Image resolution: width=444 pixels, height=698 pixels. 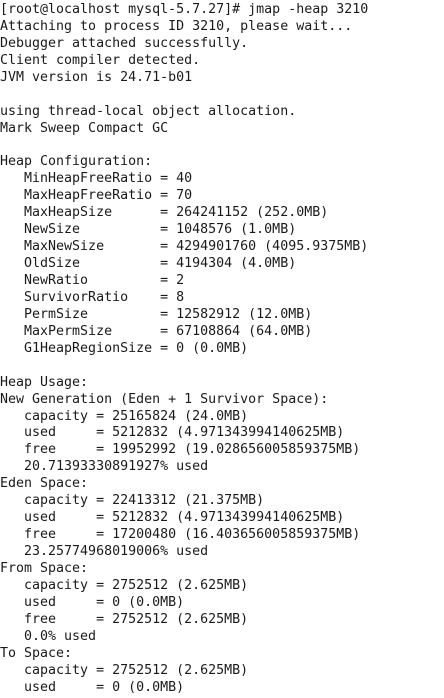 I want to click on terminal-line: NewSize = 1048576 (1.0MB), so click(x=148, y=230).